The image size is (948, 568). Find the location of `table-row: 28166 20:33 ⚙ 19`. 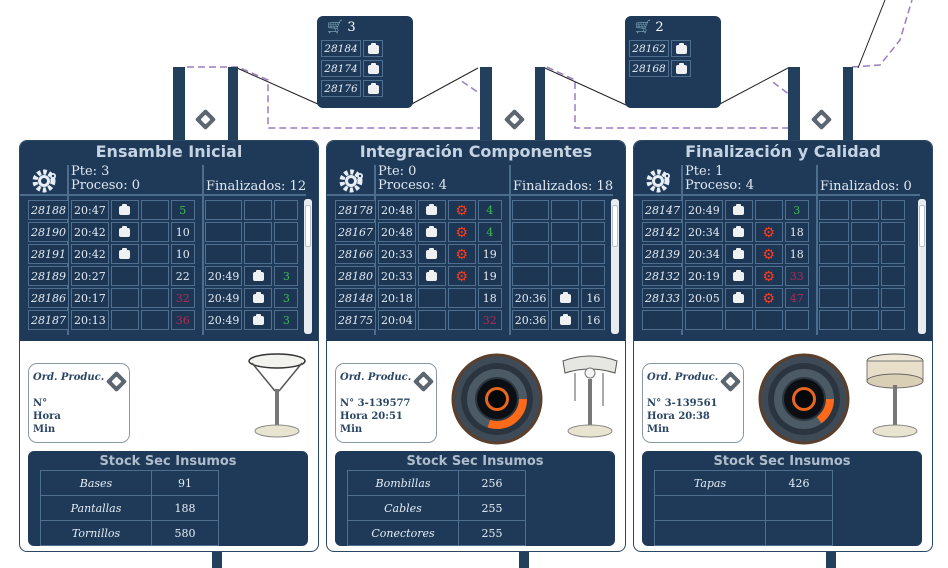

table-row: 28166 20:33 ⚙ 19 is located at coordinates (470, 254).